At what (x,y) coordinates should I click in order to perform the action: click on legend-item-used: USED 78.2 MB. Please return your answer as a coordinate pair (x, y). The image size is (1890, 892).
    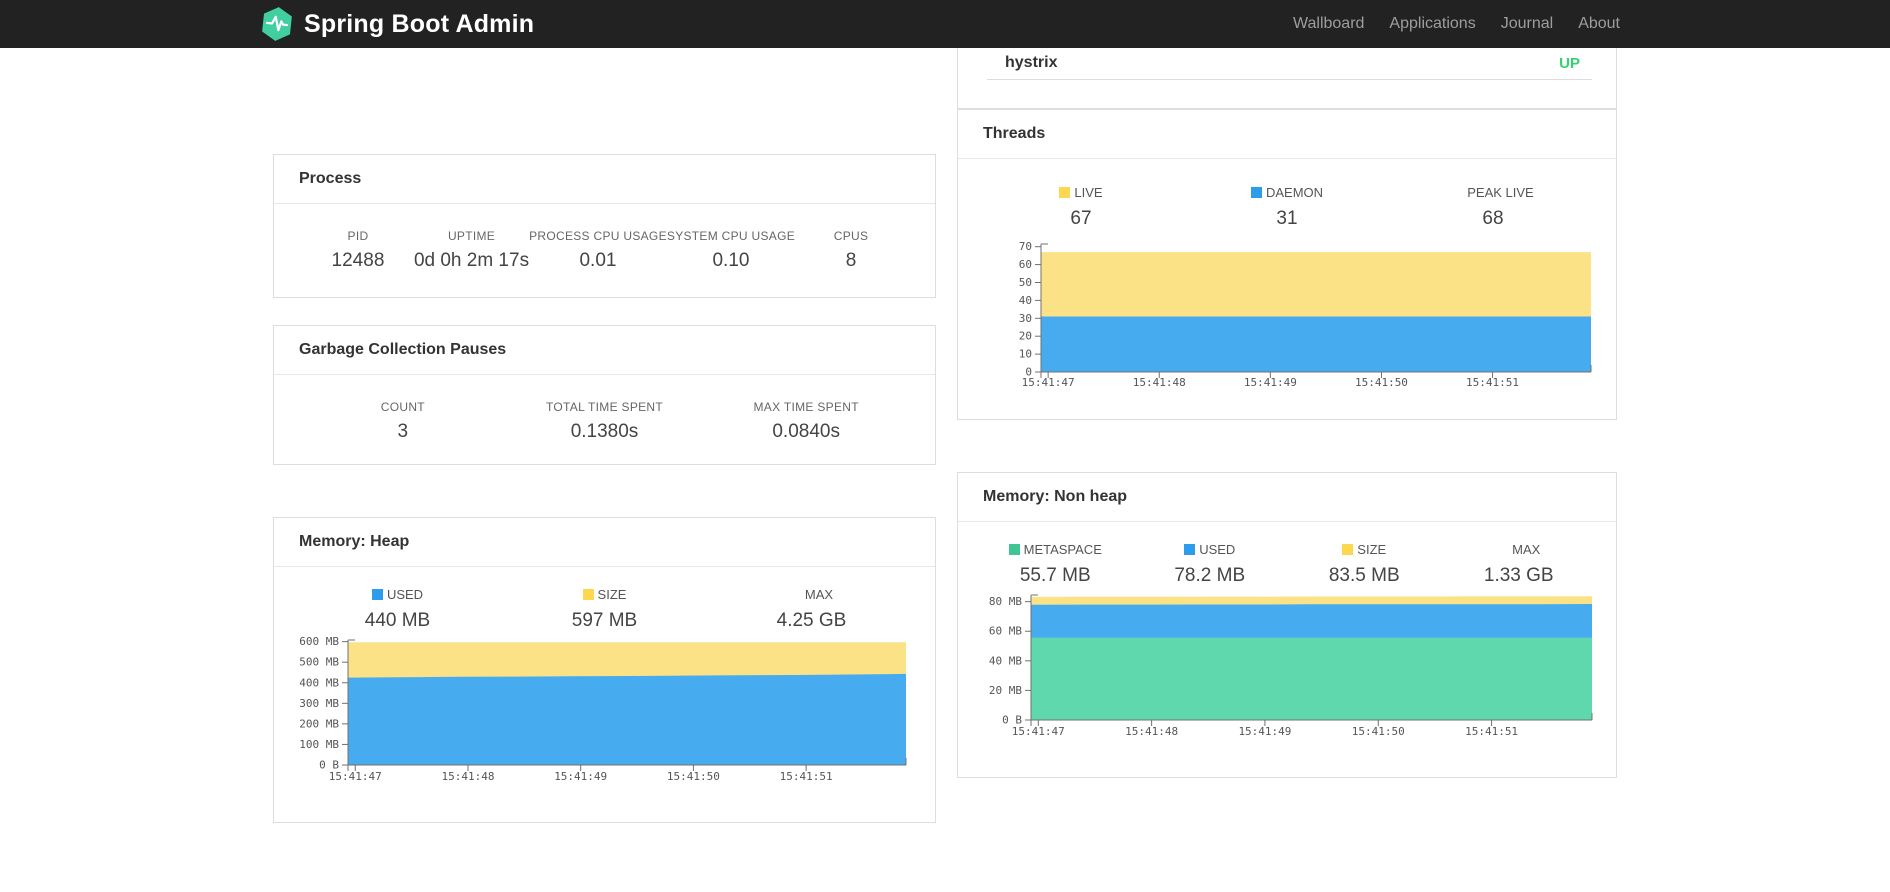
    Looking at the image, I should click on (1210, 564).